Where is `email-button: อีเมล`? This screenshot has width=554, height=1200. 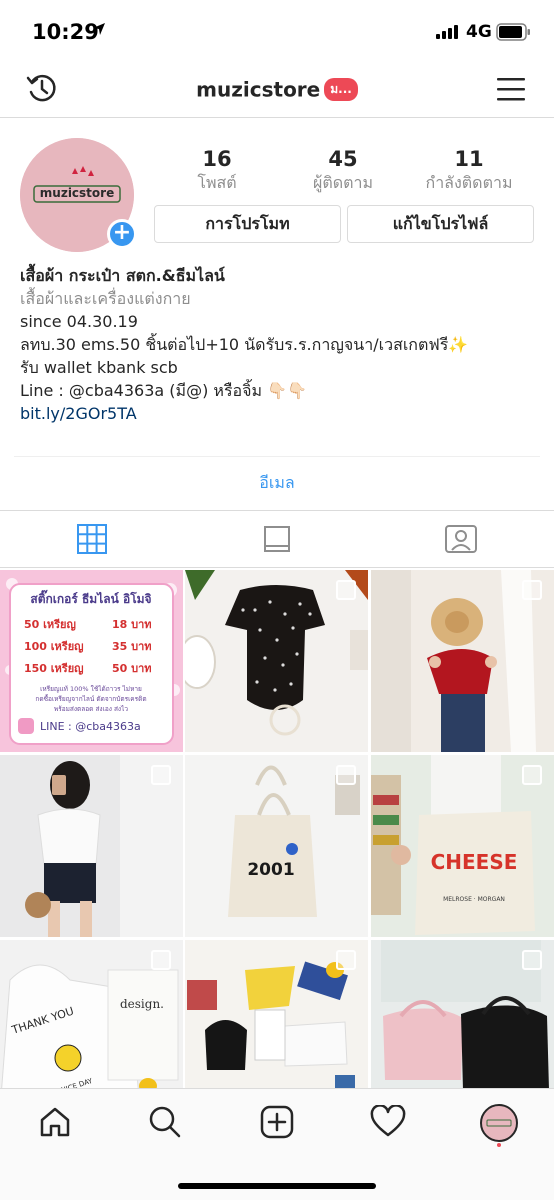
email-button: อีเมล is located at coordinates (277, 482).